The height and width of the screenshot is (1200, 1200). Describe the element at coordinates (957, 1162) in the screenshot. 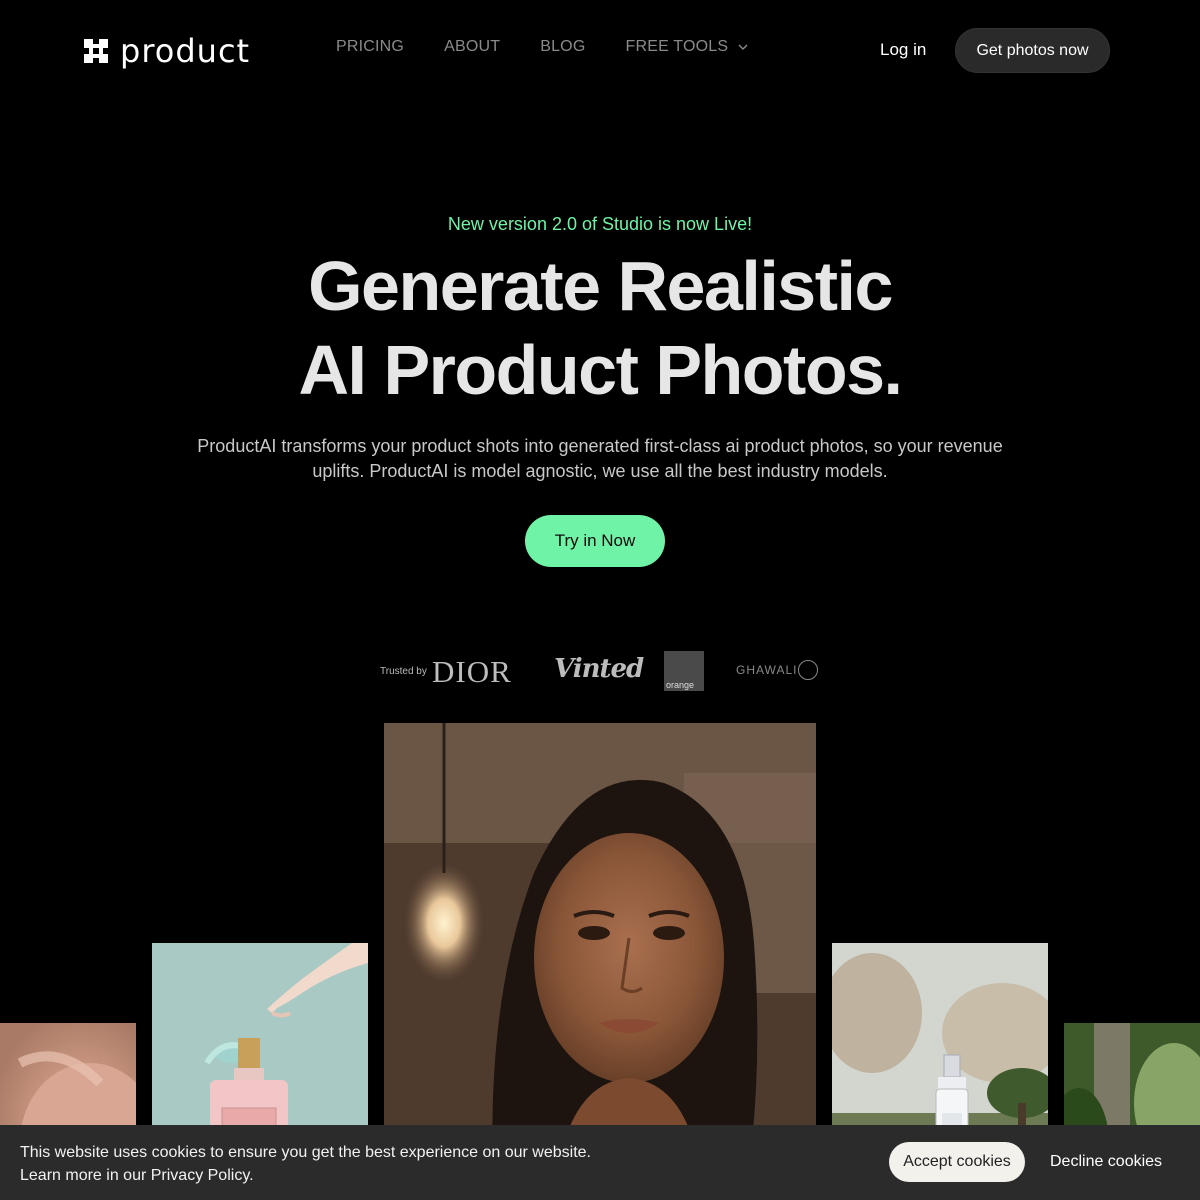

I see `accept-cookies-button: Accept cookies` at that location.